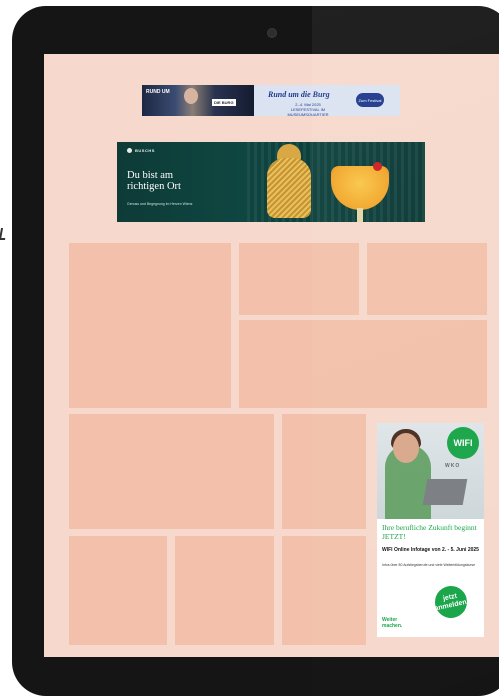 This screenshot has width=499, height=696. What do you see at coordinates (150, 325) in the screenshot?
I see `tile-large-left` at bounding box center [150, 325].